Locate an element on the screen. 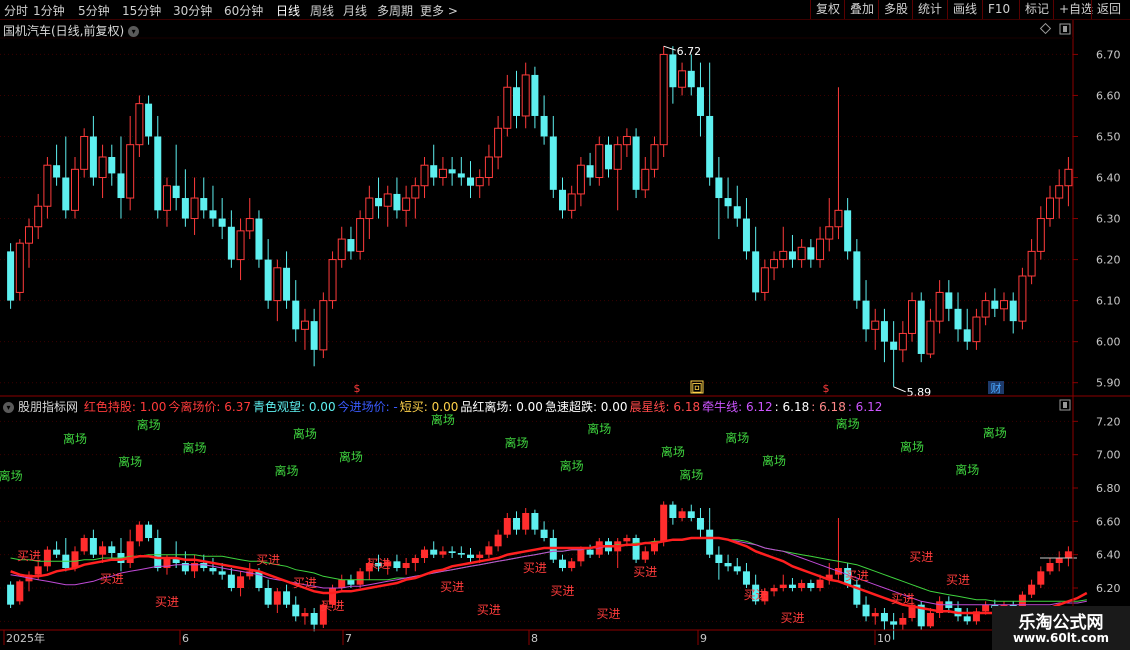  legend-item: 品红离场: 0.00 is located at coordinates (501, 407).